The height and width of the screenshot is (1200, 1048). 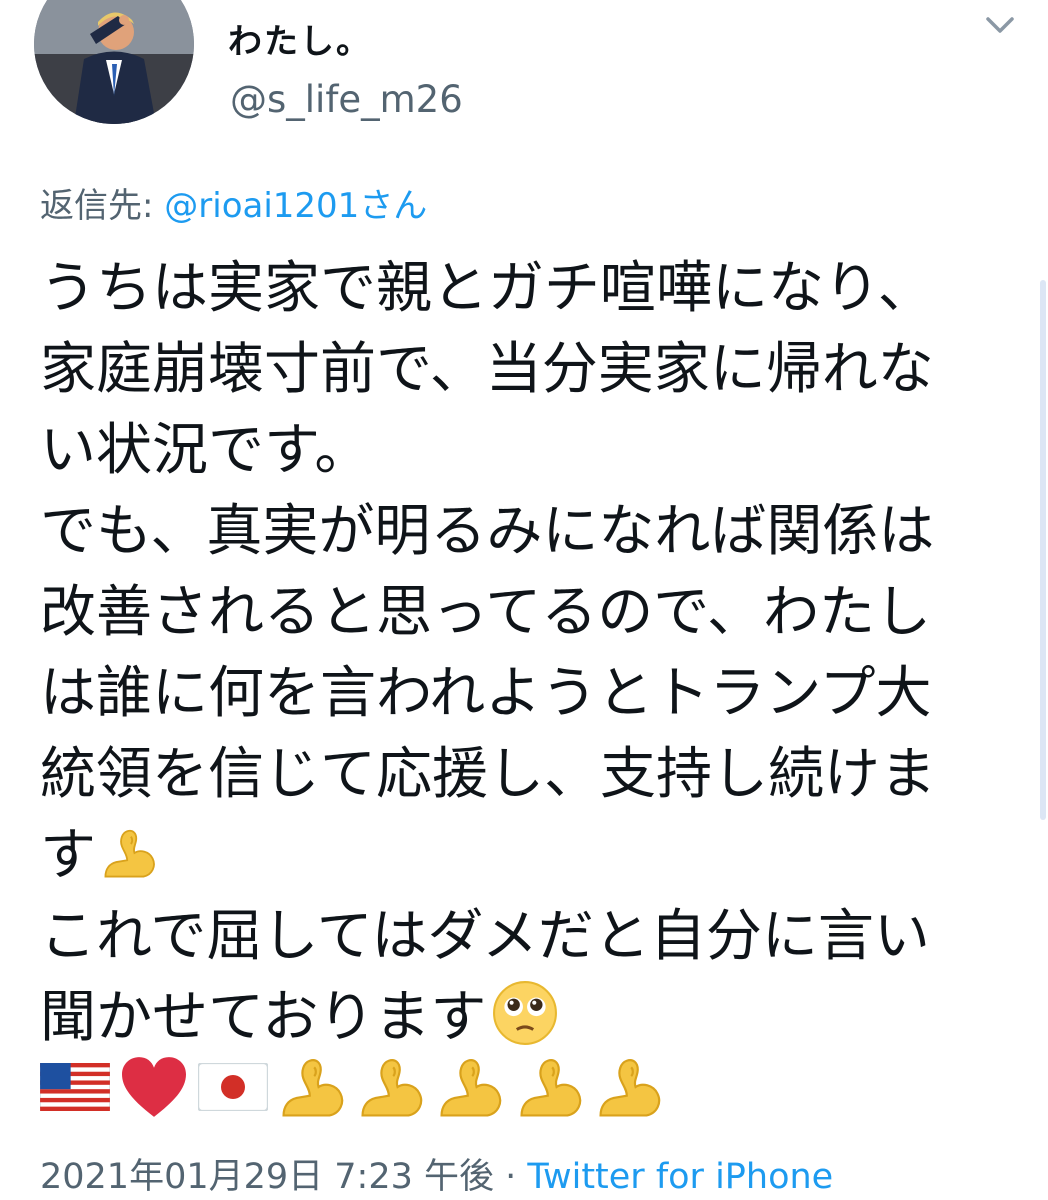 What do you see at coordinates (530, 1017) in the screenshot?
I see `tweet-line-with-emoji: 聞かせております` at bounding box center [530, 1017].